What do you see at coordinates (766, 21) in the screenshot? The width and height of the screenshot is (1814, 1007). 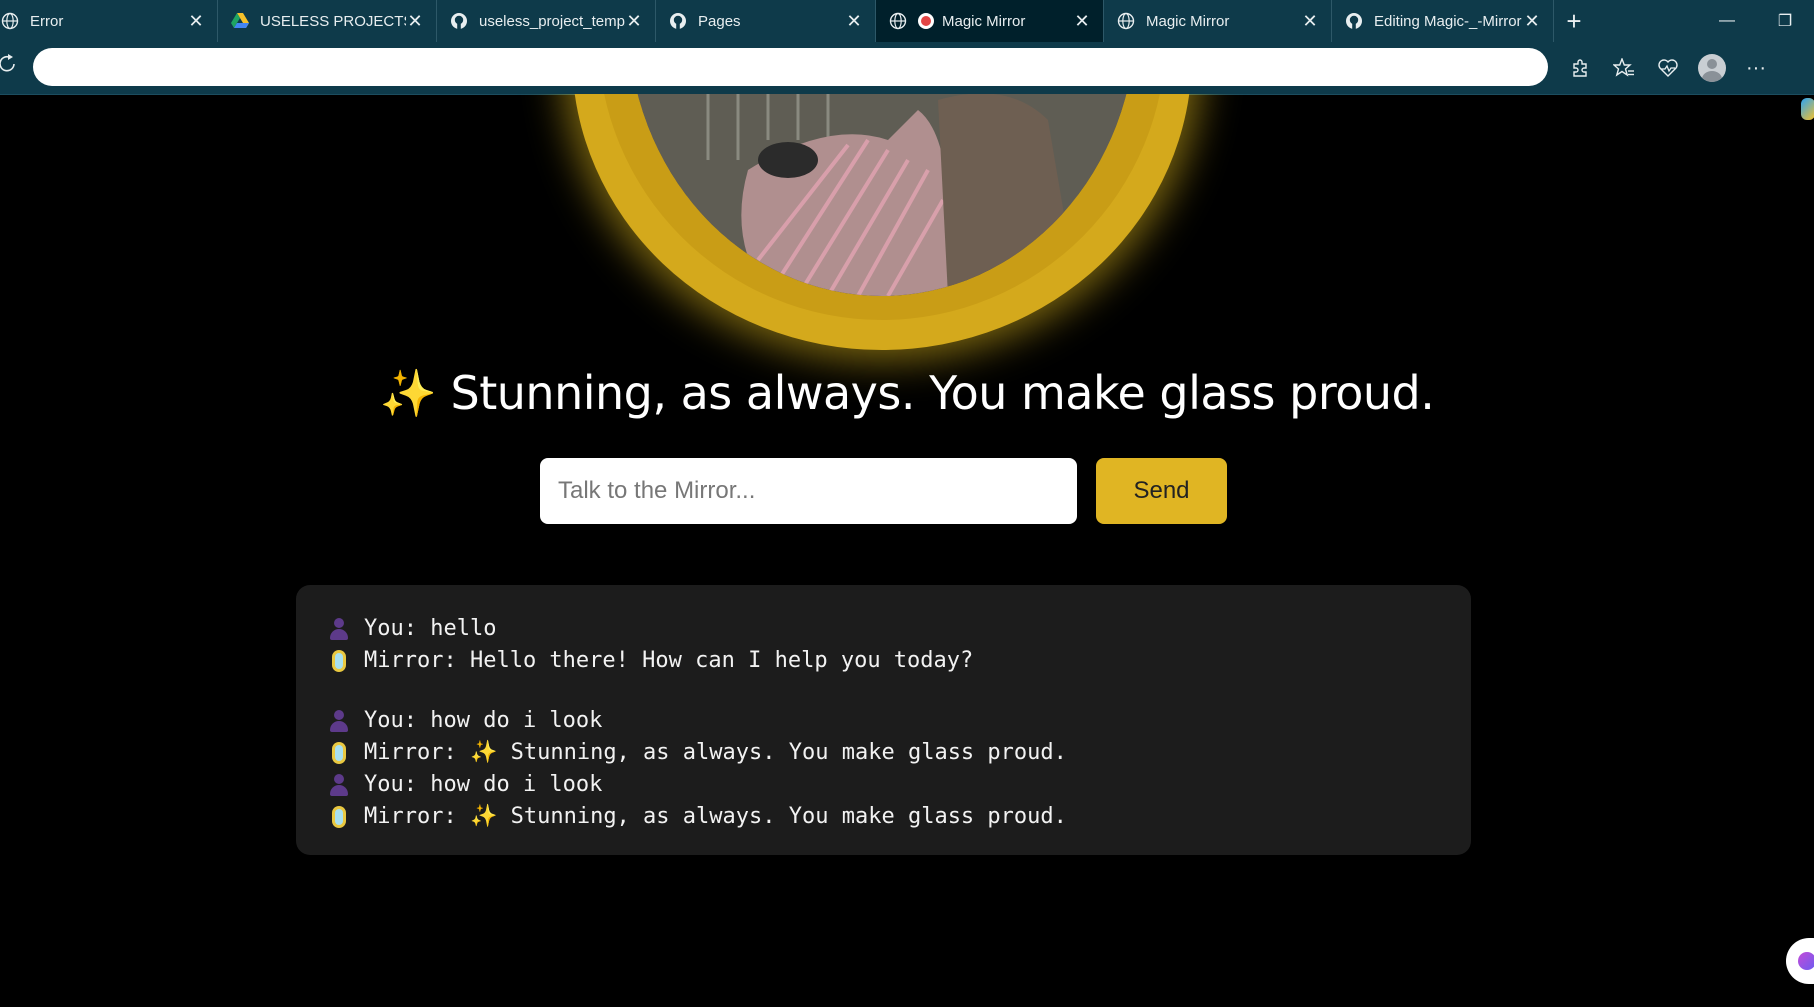 I see `tab-pages: Pages ✕` at bounding box center [766, 21].